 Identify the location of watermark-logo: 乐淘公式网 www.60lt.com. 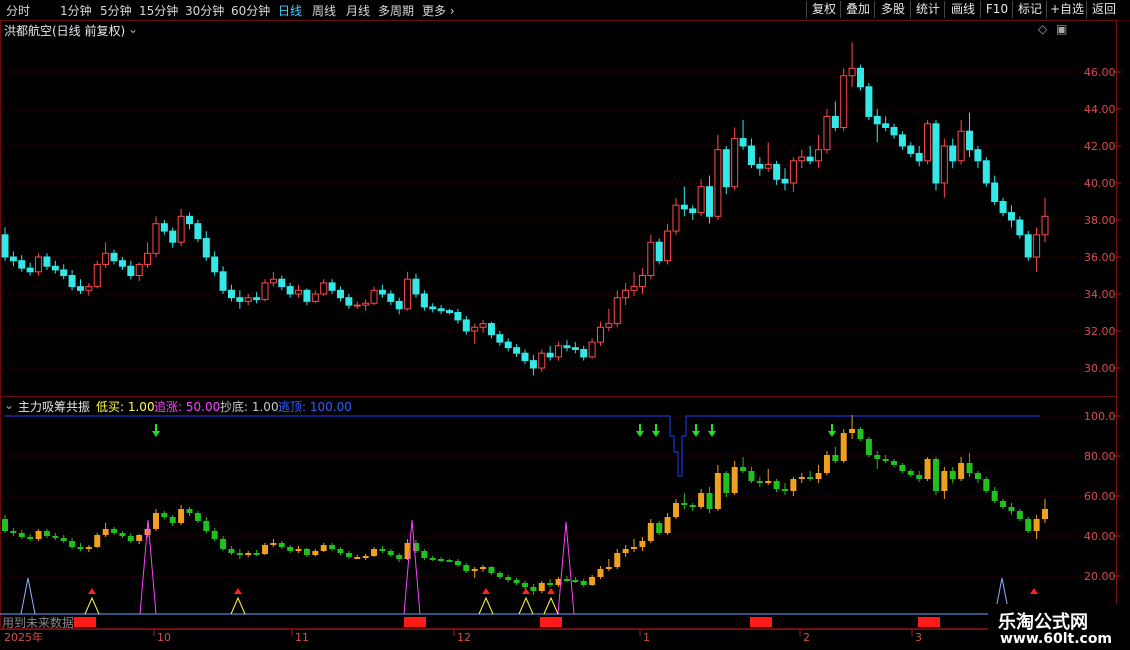
(1059, 627).